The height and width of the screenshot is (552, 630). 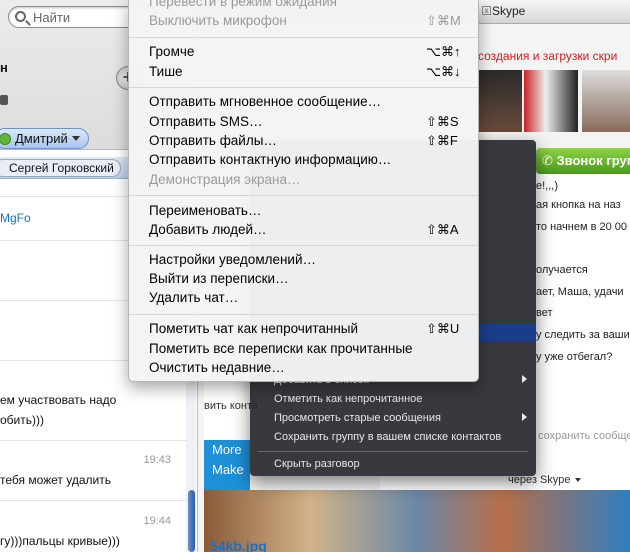 What do you see at coordinates (547, 56) in the screenshot?
I see `promo-link: создания и загрузки скри` at bounding box center [547, 56].